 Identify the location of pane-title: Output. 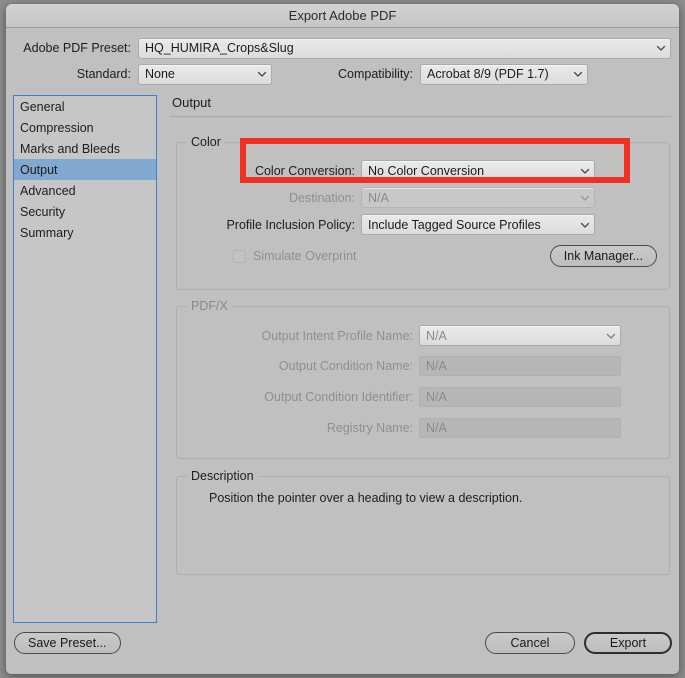
(192, 102).